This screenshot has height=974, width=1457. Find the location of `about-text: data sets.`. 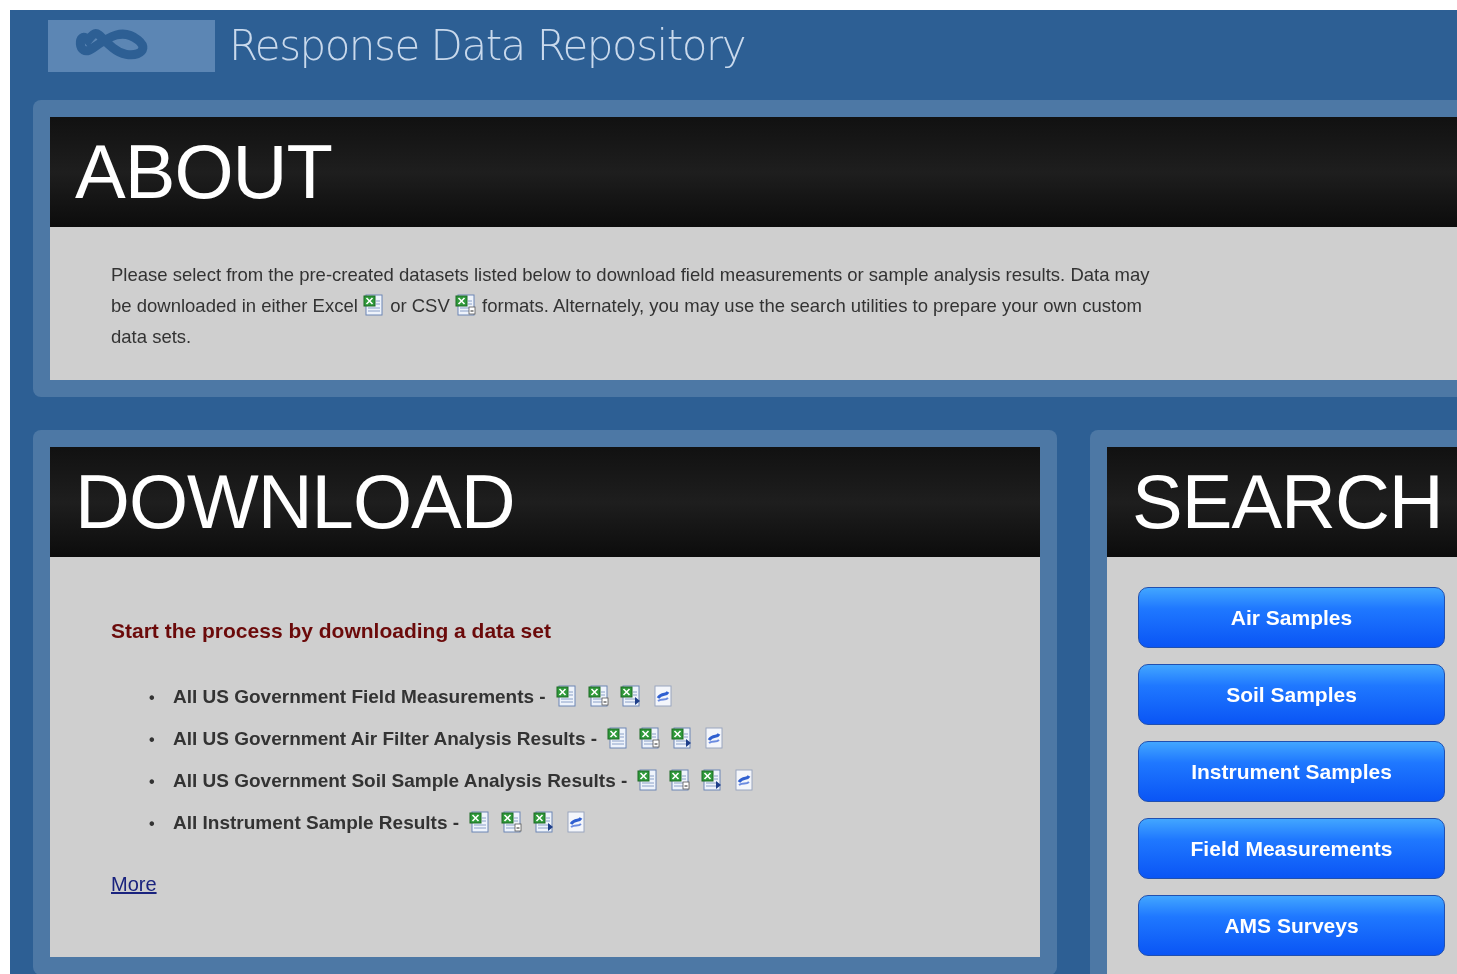

about-text: data sets. is located at coordinates (151, 336).